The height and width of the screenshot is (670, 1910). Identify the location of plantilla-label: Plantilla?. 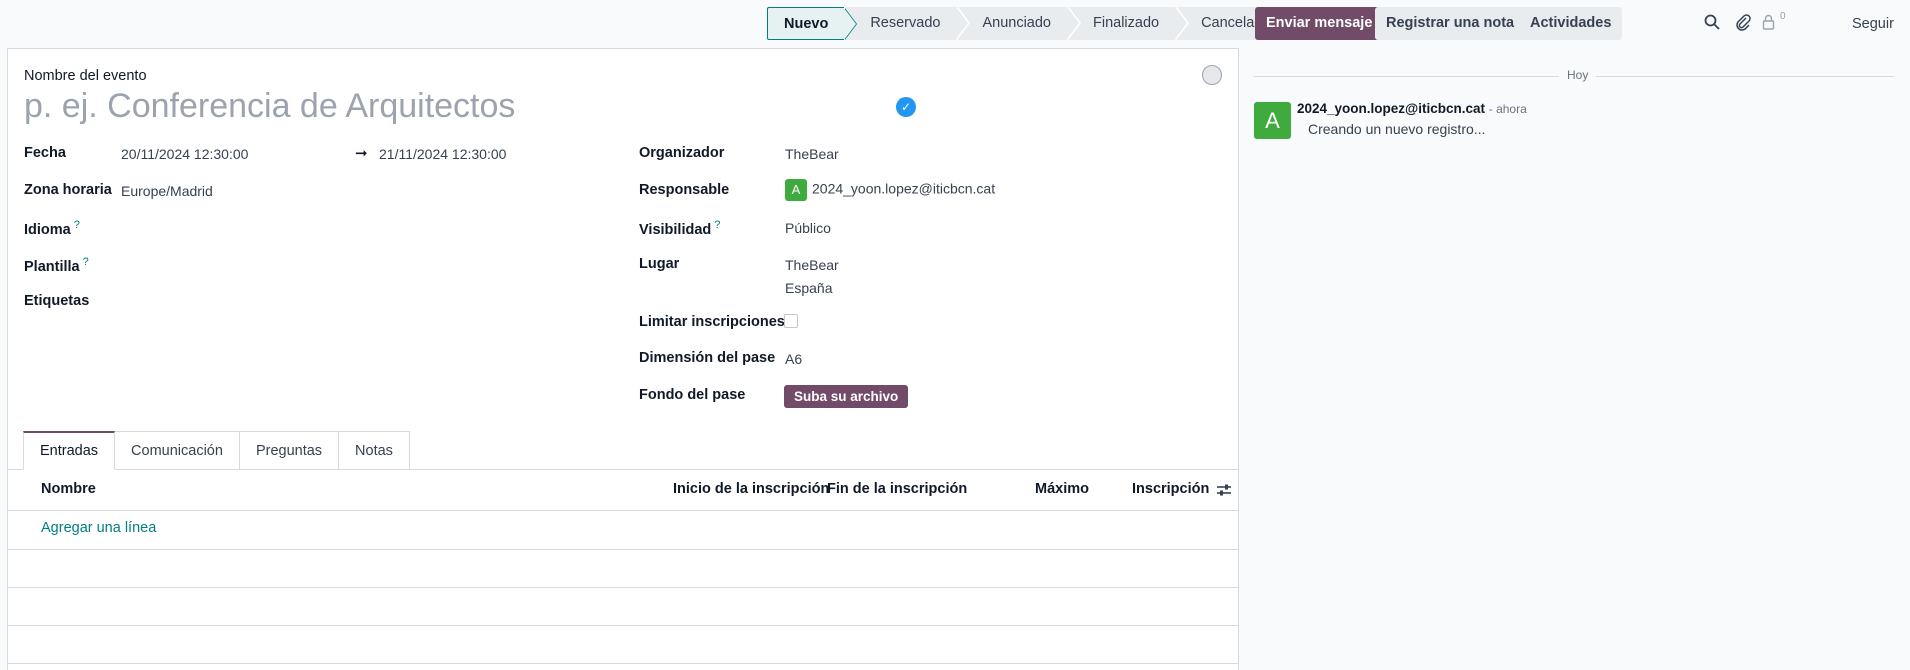
(56, 265).